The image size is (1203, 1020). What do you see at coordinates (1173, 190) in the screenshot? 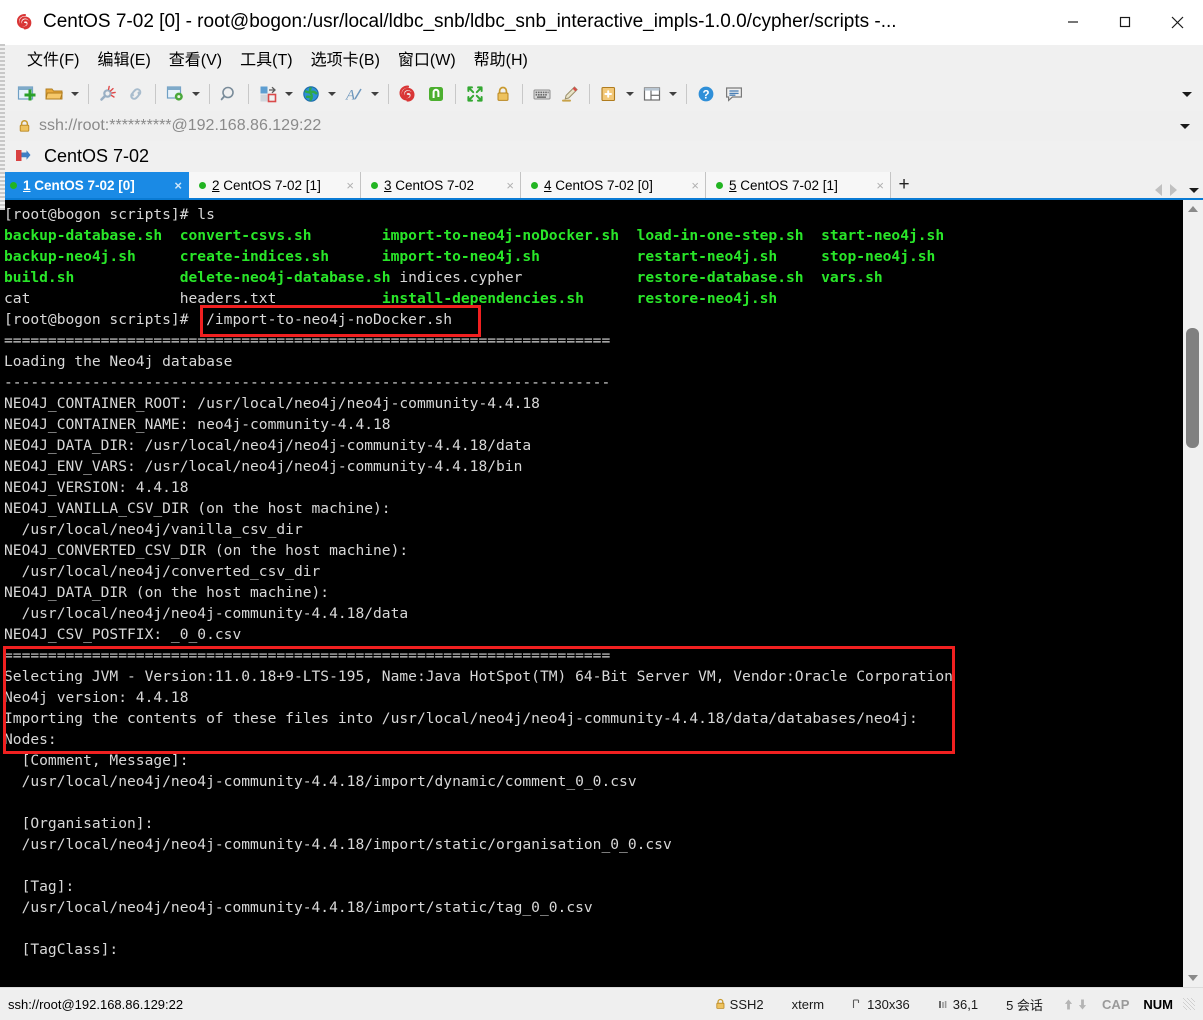
I see `tab-scroll-right-icon` at bounding box center [1173, 190].